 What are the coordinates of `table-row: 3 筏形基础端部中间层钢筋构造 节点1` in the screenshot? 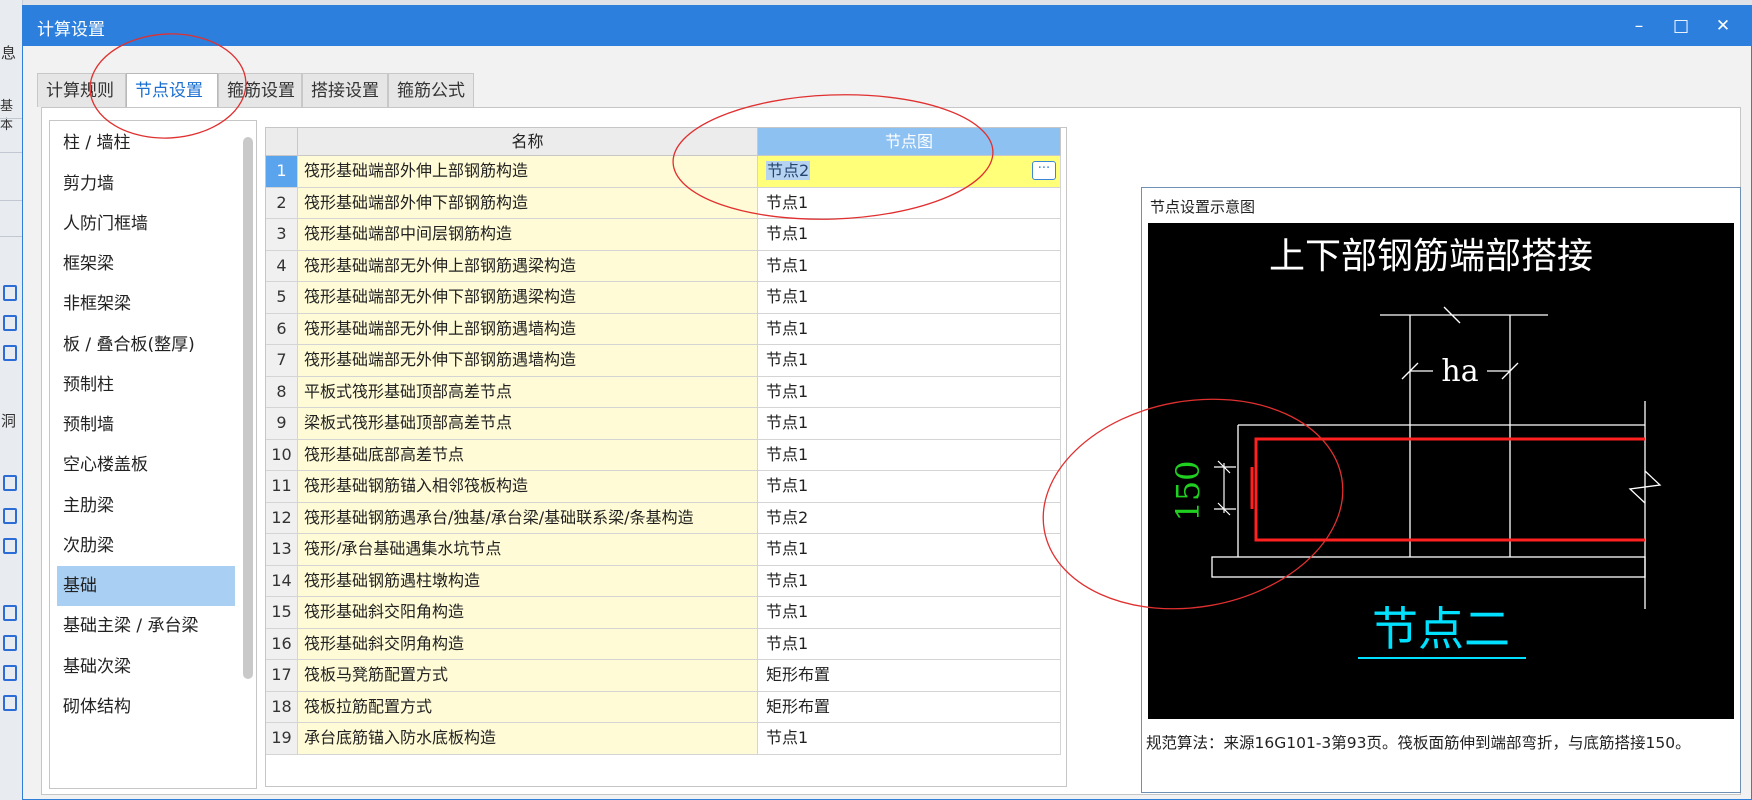 It's located at (663, 235).